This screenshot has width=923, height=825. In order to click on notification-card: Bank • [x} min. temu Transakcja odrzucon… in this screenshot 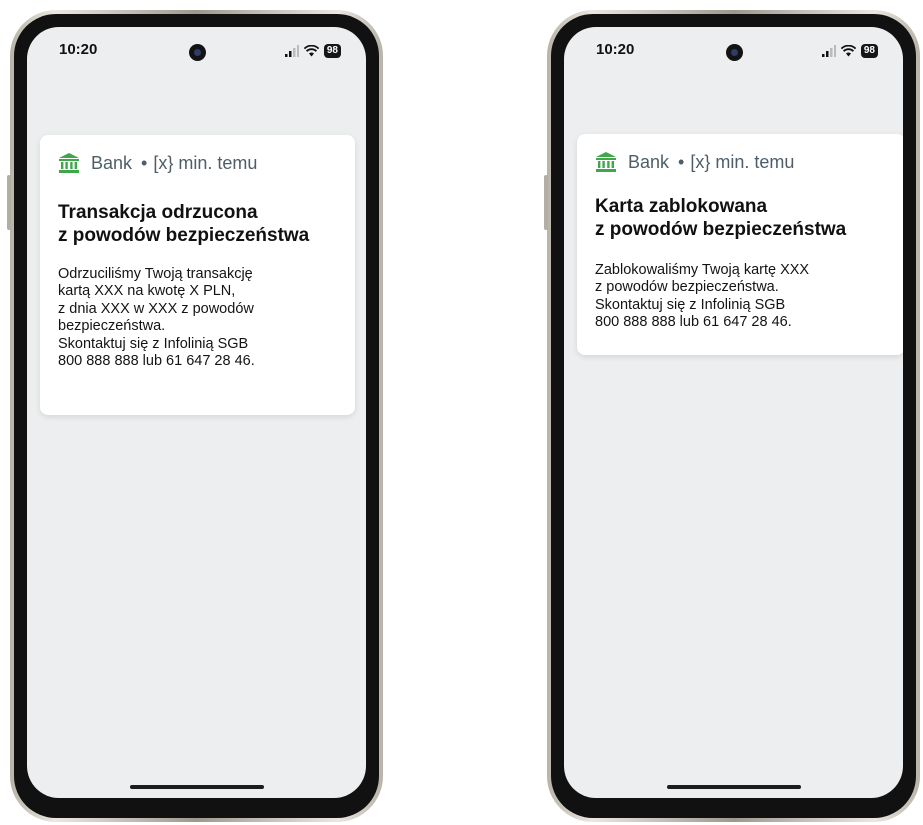, I will do `click(197, 275)`.